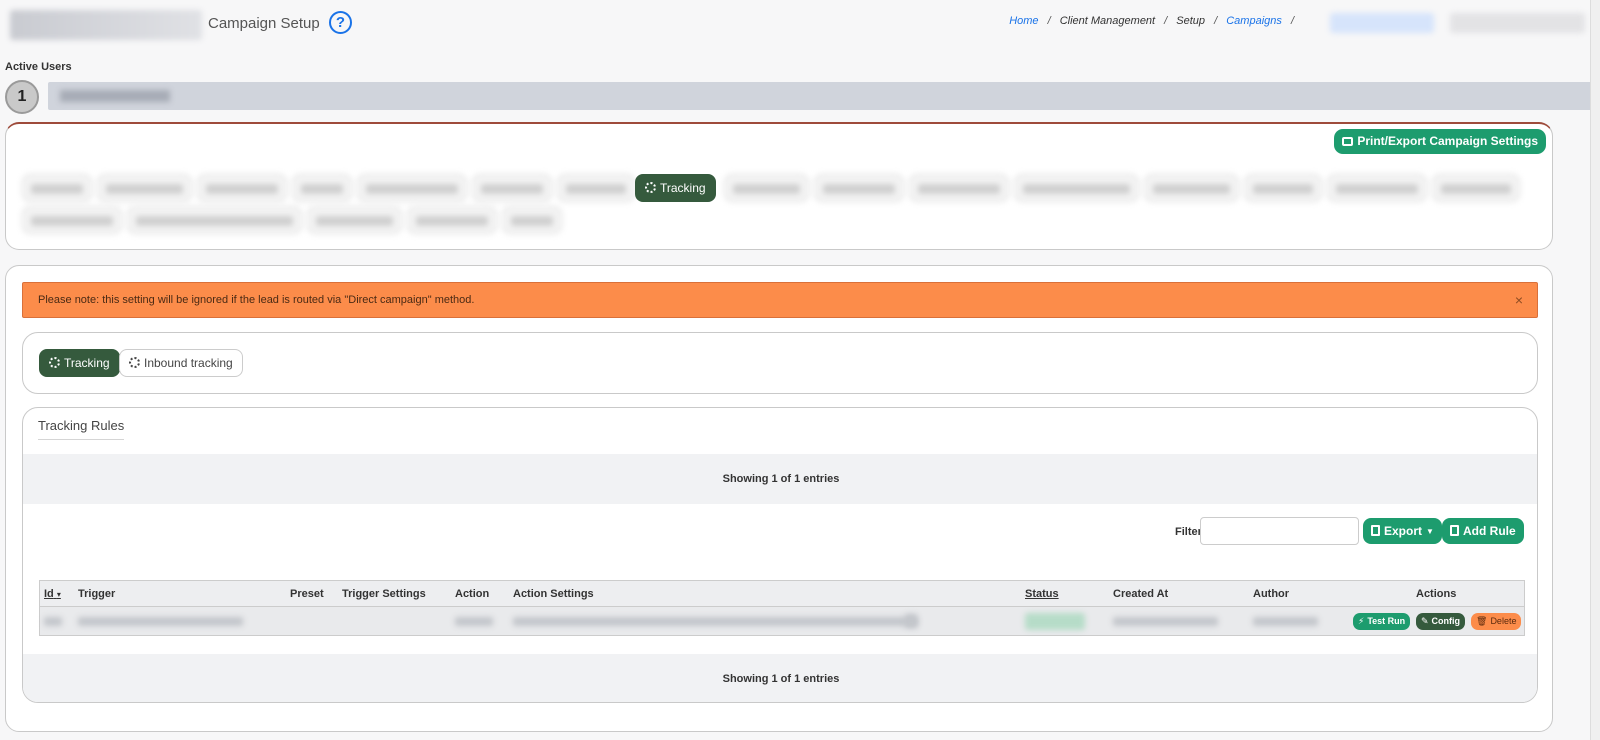 The width and height of the screenshot is (1600, 740). I want to click on column-header-status: Status, so click(1042, 594).